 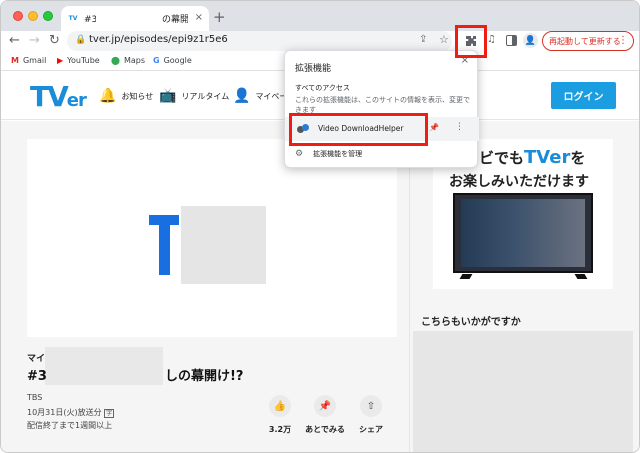 I want to click on forward-arrow-icon: →, so click(x=34, y=40).